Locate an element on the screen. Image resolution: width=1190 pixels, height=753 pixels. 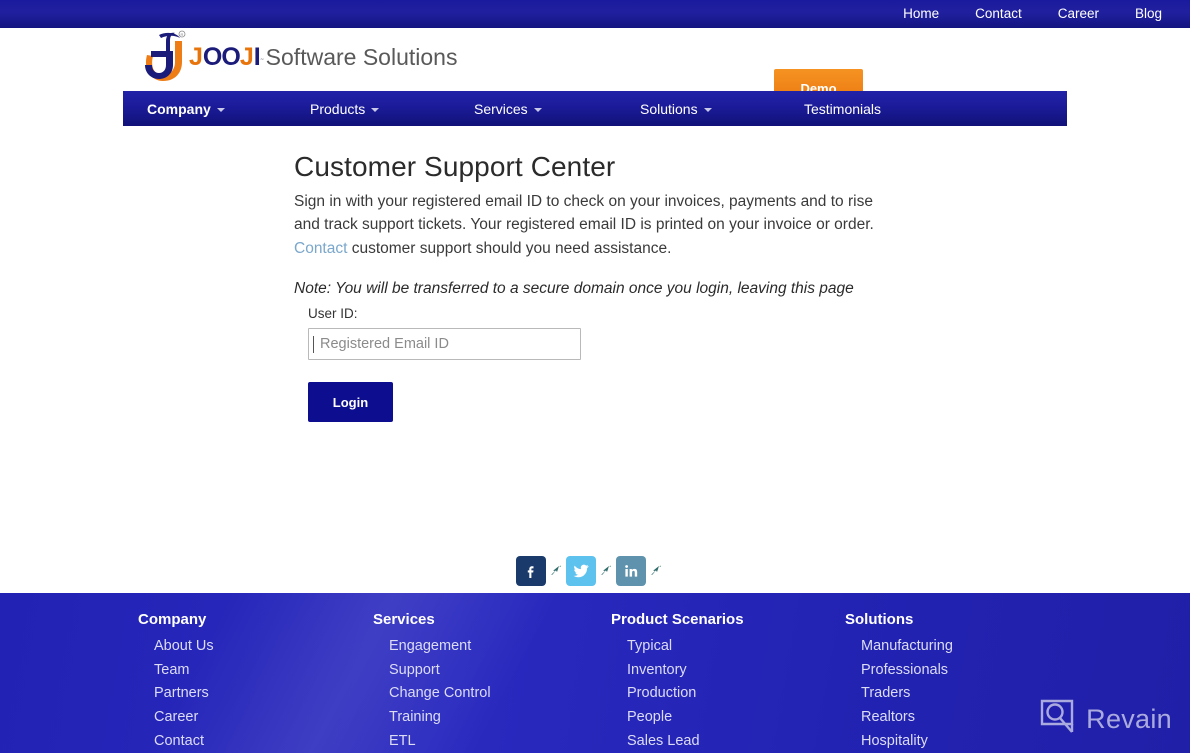
footer-link-etl: ETL is located at coordinates (432, 741).